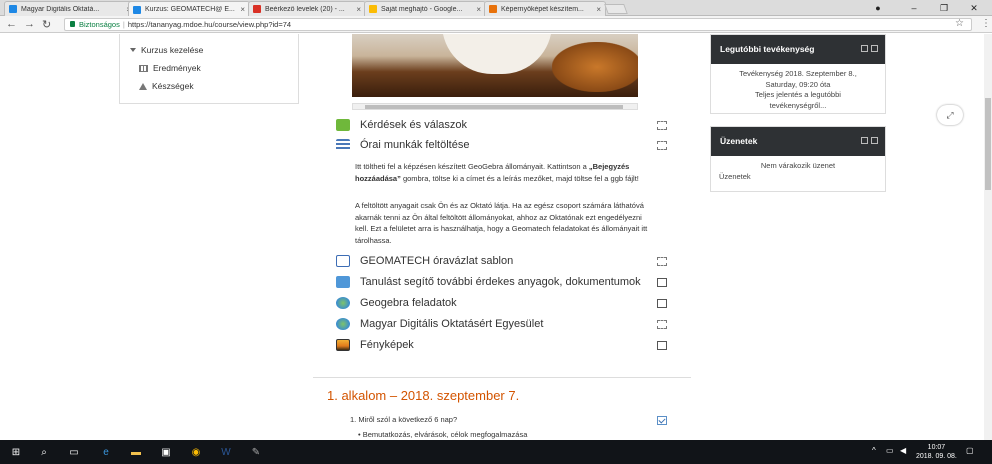 The height and width of the screenshot is (464, 992). I want to click on skills-link: Készségek, so click(166, 86).